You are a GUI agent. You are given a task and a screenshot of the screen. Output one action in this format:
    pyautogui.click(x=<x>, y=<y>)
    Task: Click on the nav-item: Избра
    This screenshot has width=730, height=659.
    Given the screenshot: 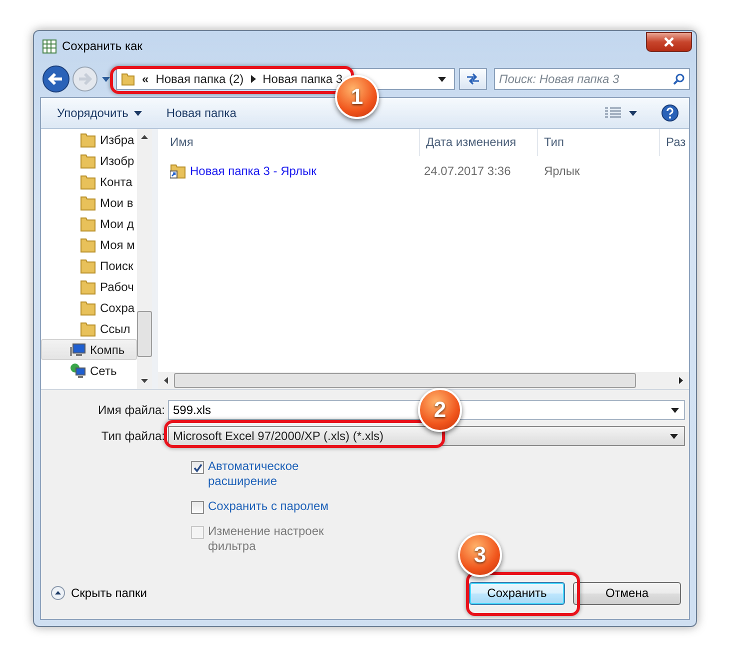 What is the action you would take?
    pyautogui.click(x=89, y=139)
    